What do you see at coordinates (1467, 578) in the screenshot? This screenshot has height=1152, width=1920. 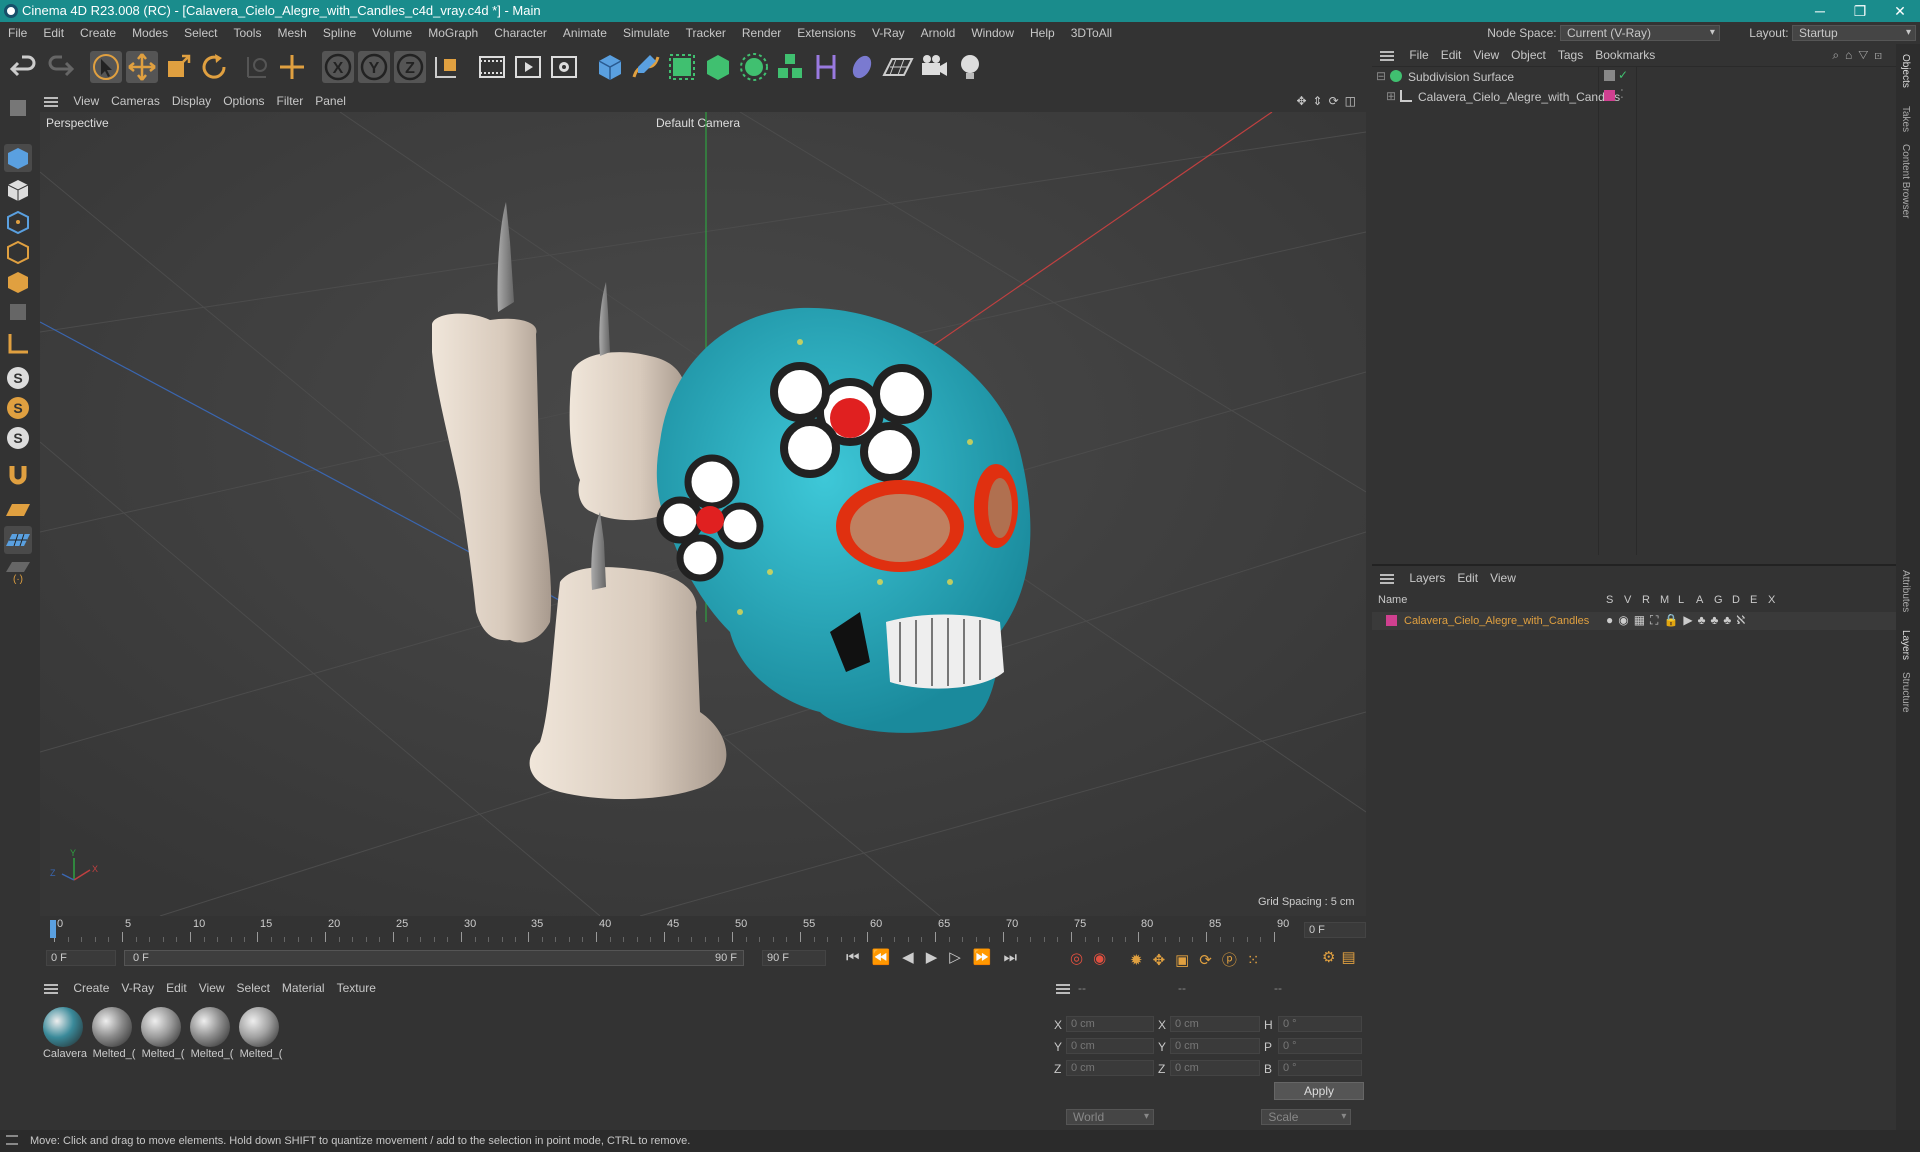 I see `layer-menu-edit: Edit` at bounding box center [1467, 578].